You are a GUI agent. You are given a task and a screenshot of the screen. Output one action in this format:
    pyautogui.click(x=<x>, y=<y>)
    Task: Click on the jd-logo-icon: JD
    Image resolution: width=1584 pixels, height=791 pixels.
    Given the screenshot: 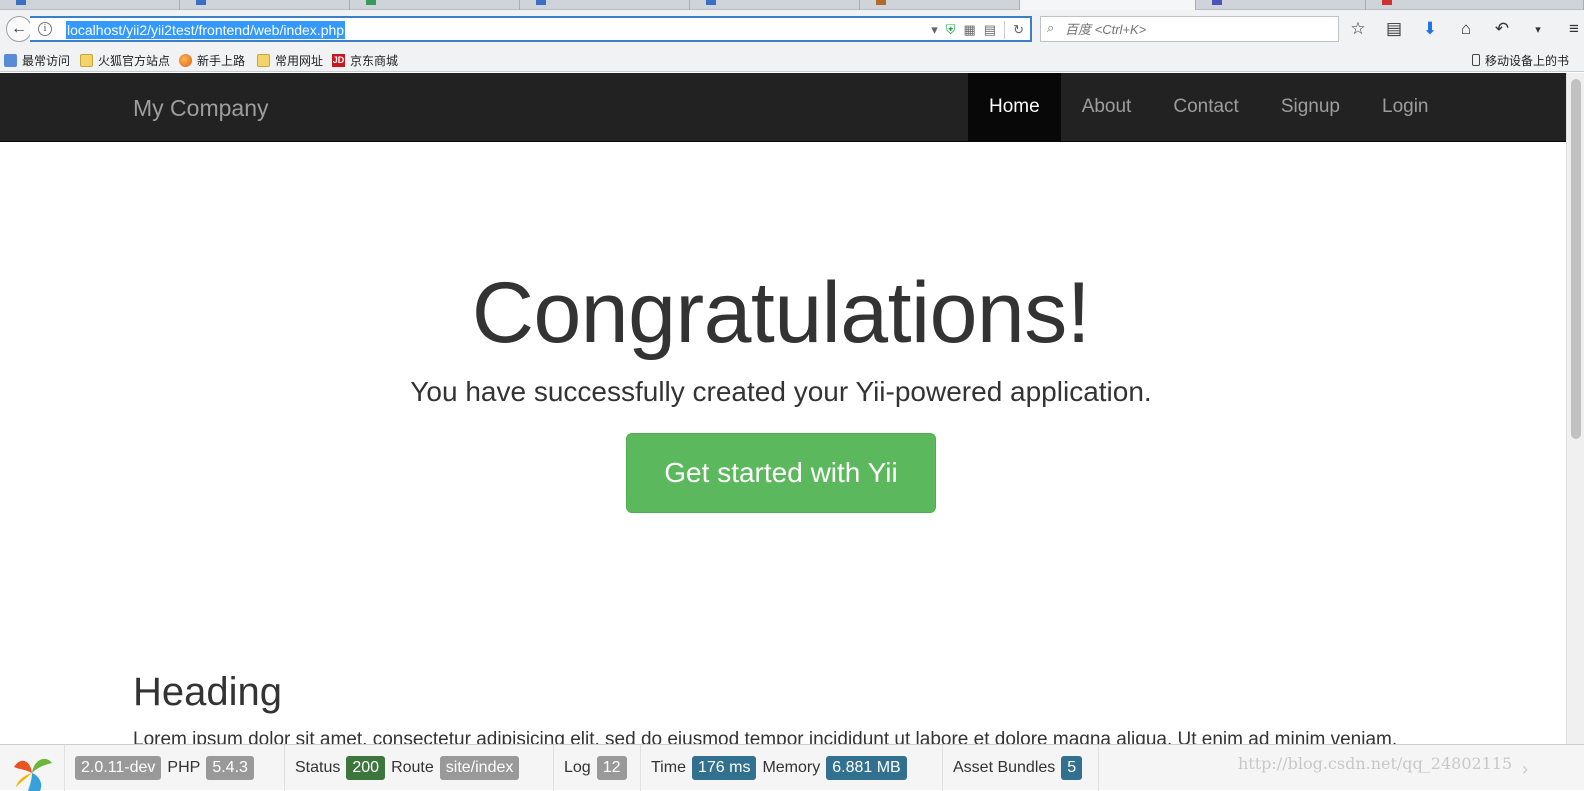 What is the action you would take?
    pyautogui.click(x=338, y=60)
    